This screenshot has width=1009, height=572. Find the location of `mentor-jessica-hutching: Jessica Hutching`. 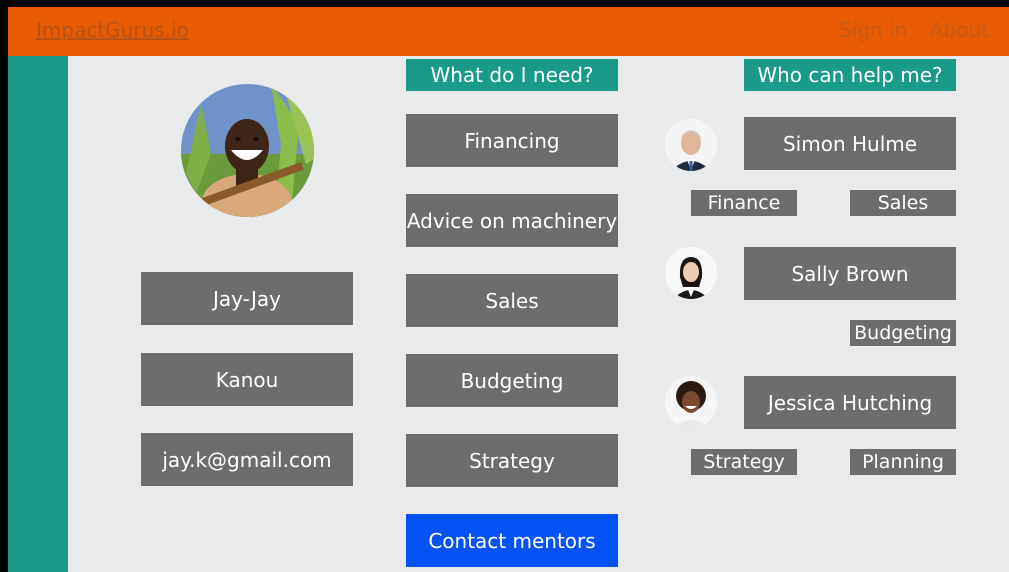

mentor-jessica-hutching: Jessica Hutching is located at coordinates (850, 402).